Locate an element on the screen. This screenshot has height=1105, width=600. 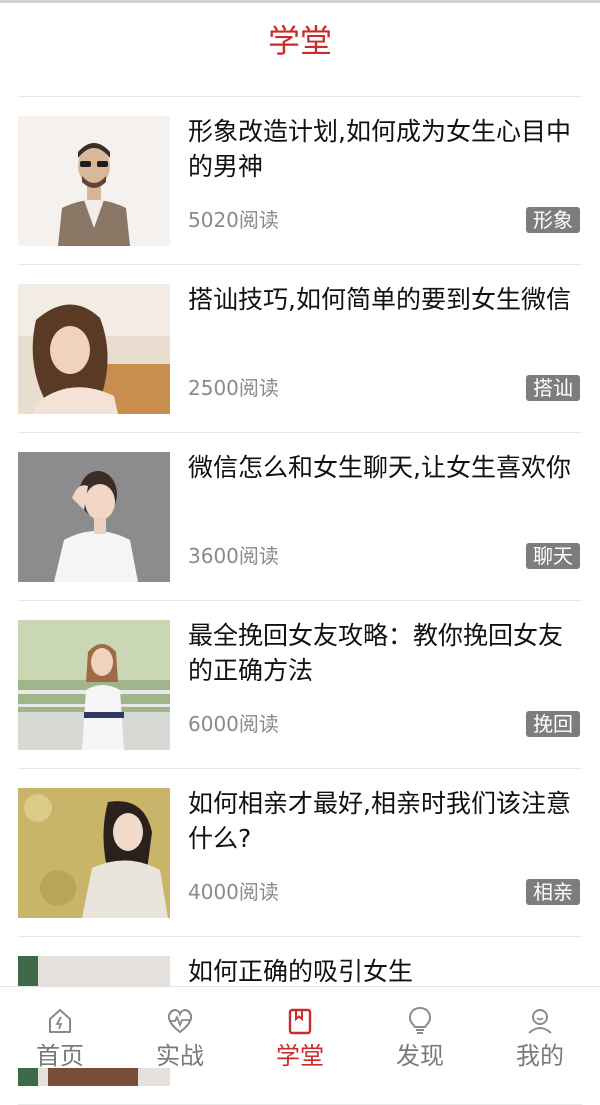
article-tag: 形象 is located at coordinates (553, 220).